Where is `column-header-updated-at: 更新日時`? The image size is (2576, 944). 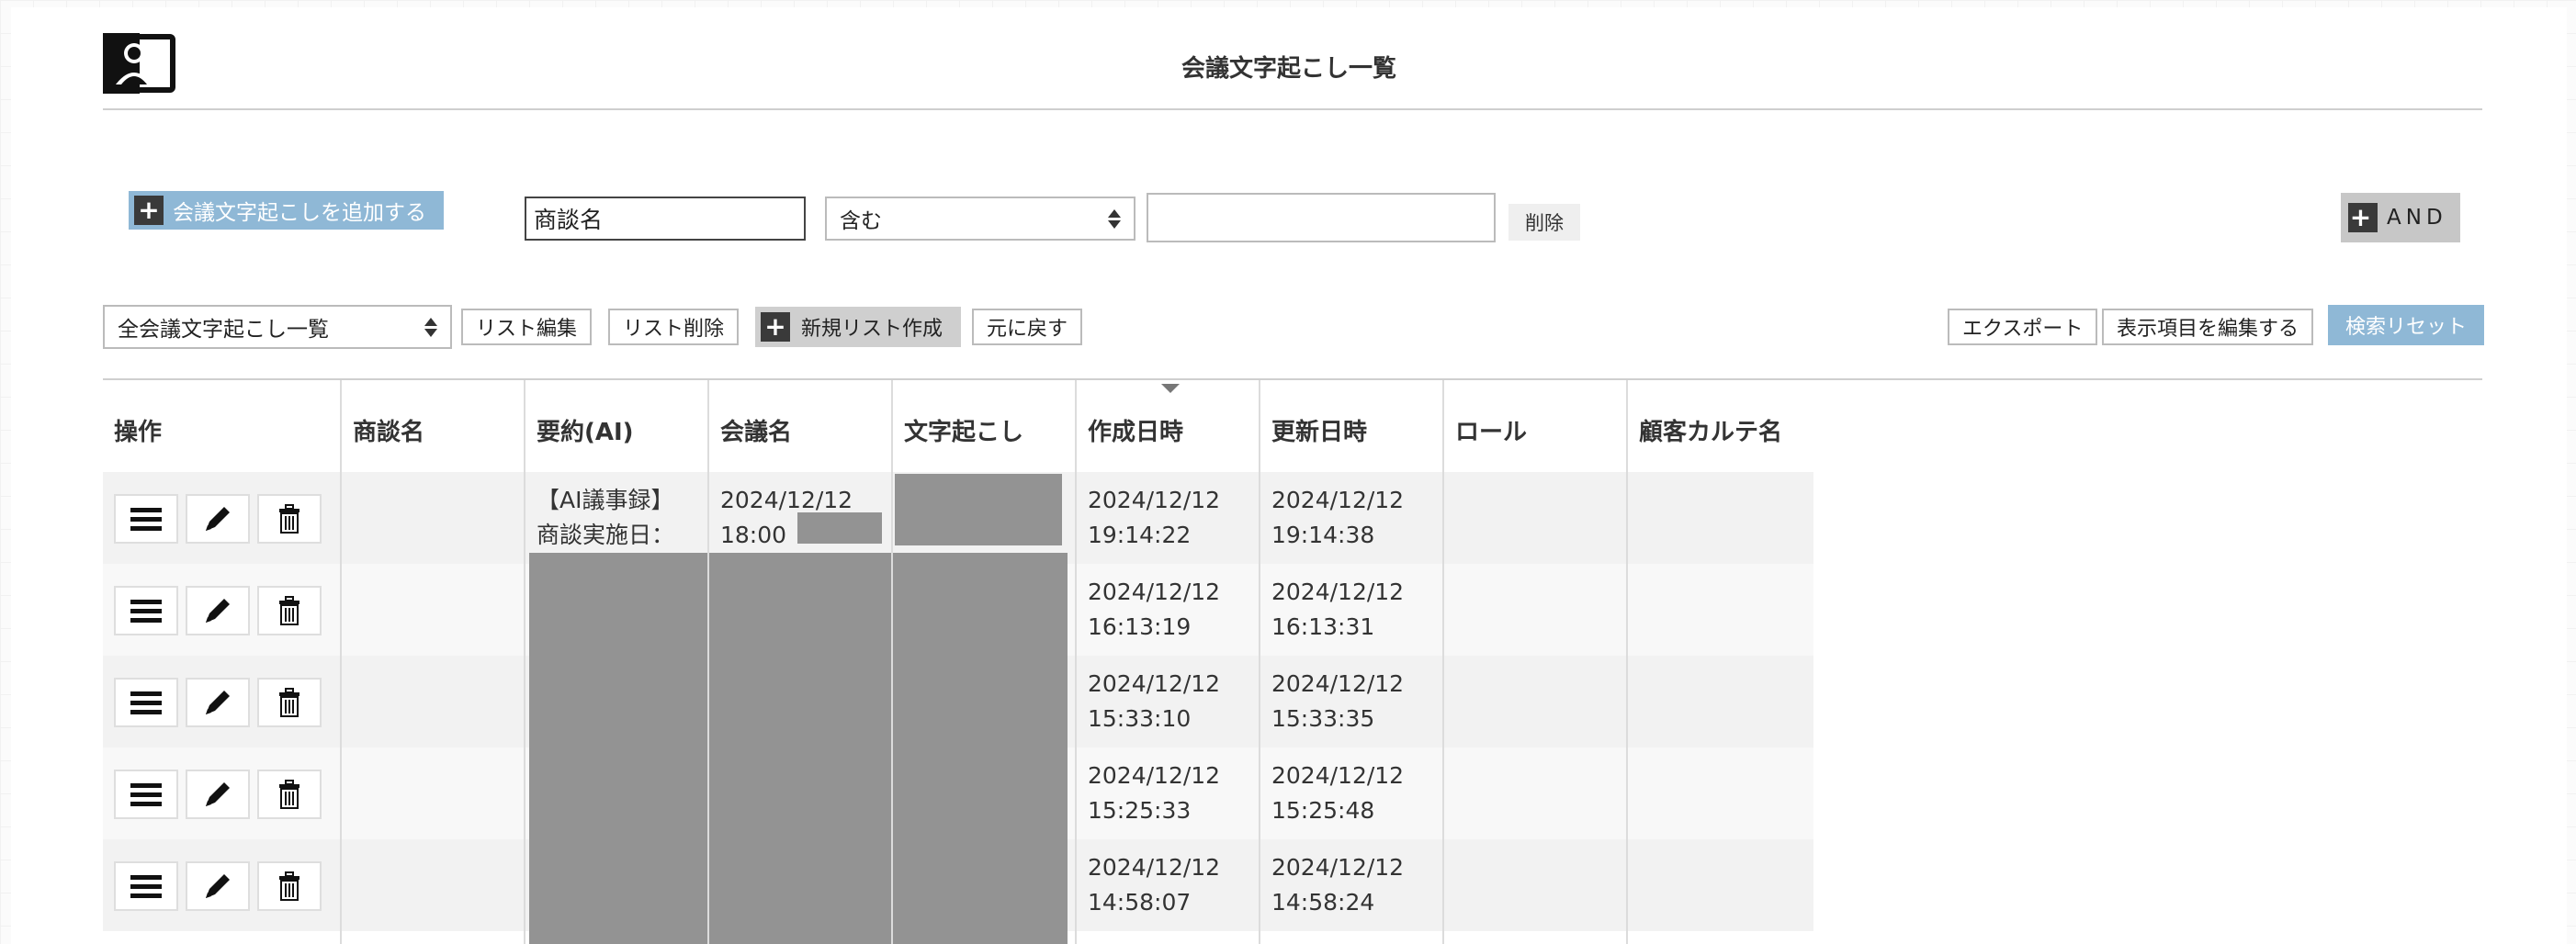 column-header-updated-at: 更新日時 is located at coordinates (1313, 429).